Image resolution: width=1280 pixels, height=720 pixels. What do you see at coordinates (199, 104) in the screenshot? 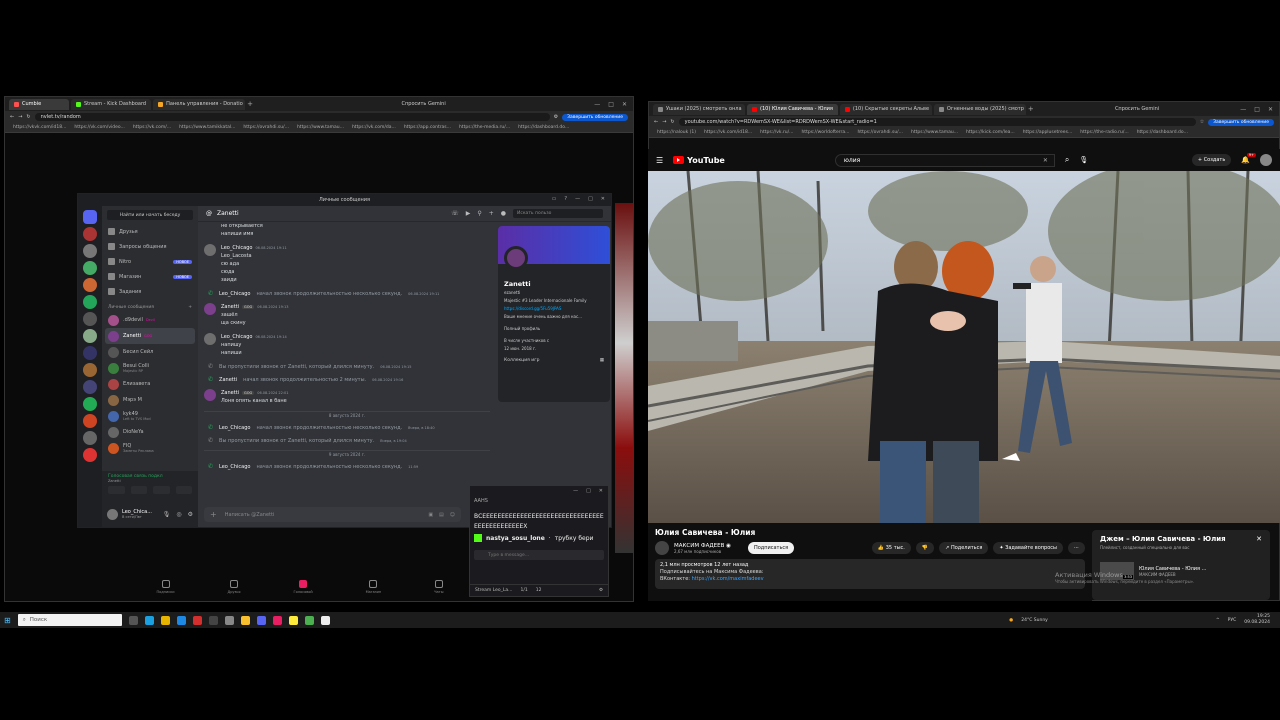
I see `left-tab-2: Панель управления - Donatio` at bounding box center [199, 104].